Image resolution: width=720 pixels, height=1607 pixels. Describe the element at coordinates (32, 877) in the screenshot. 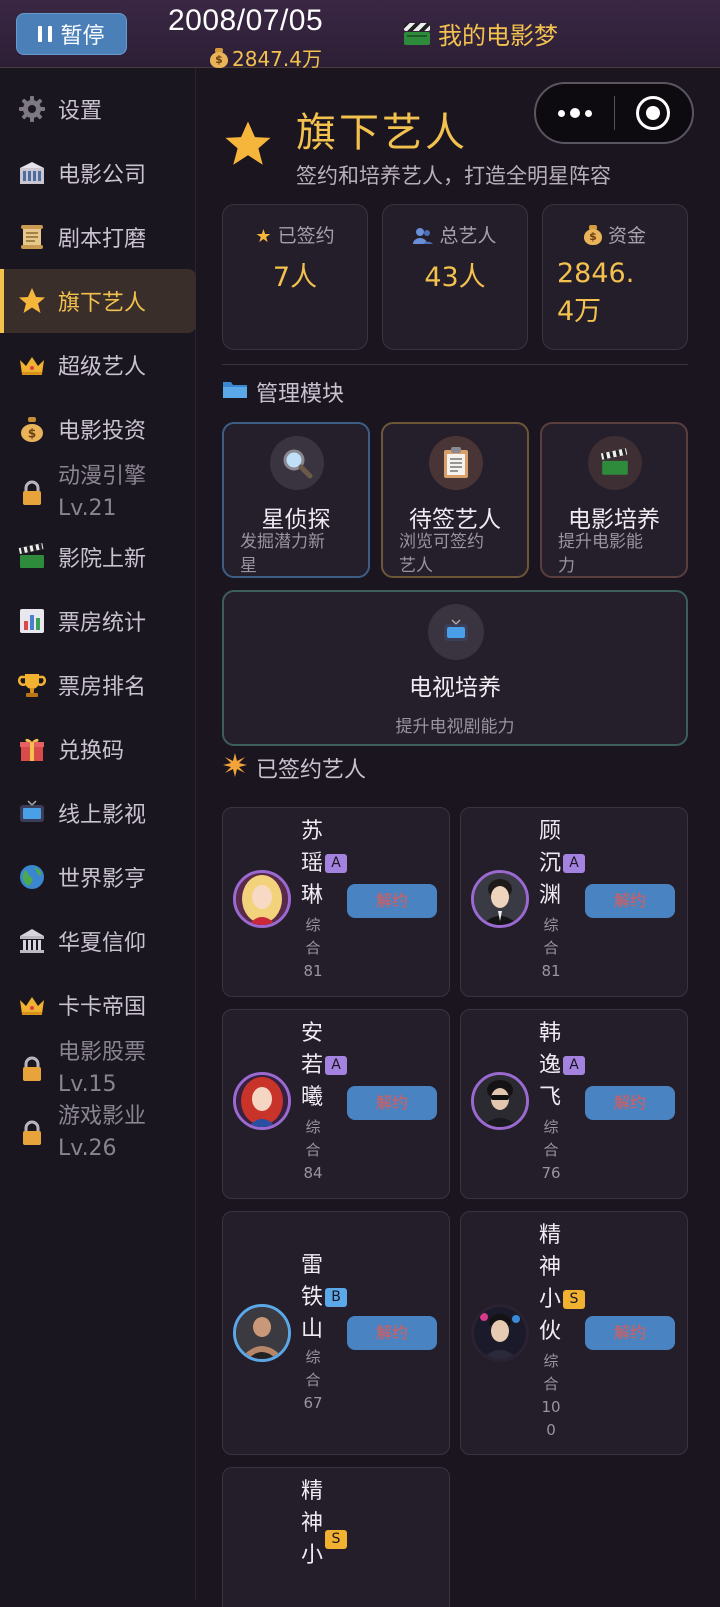

I see `globe-icon` at that location.